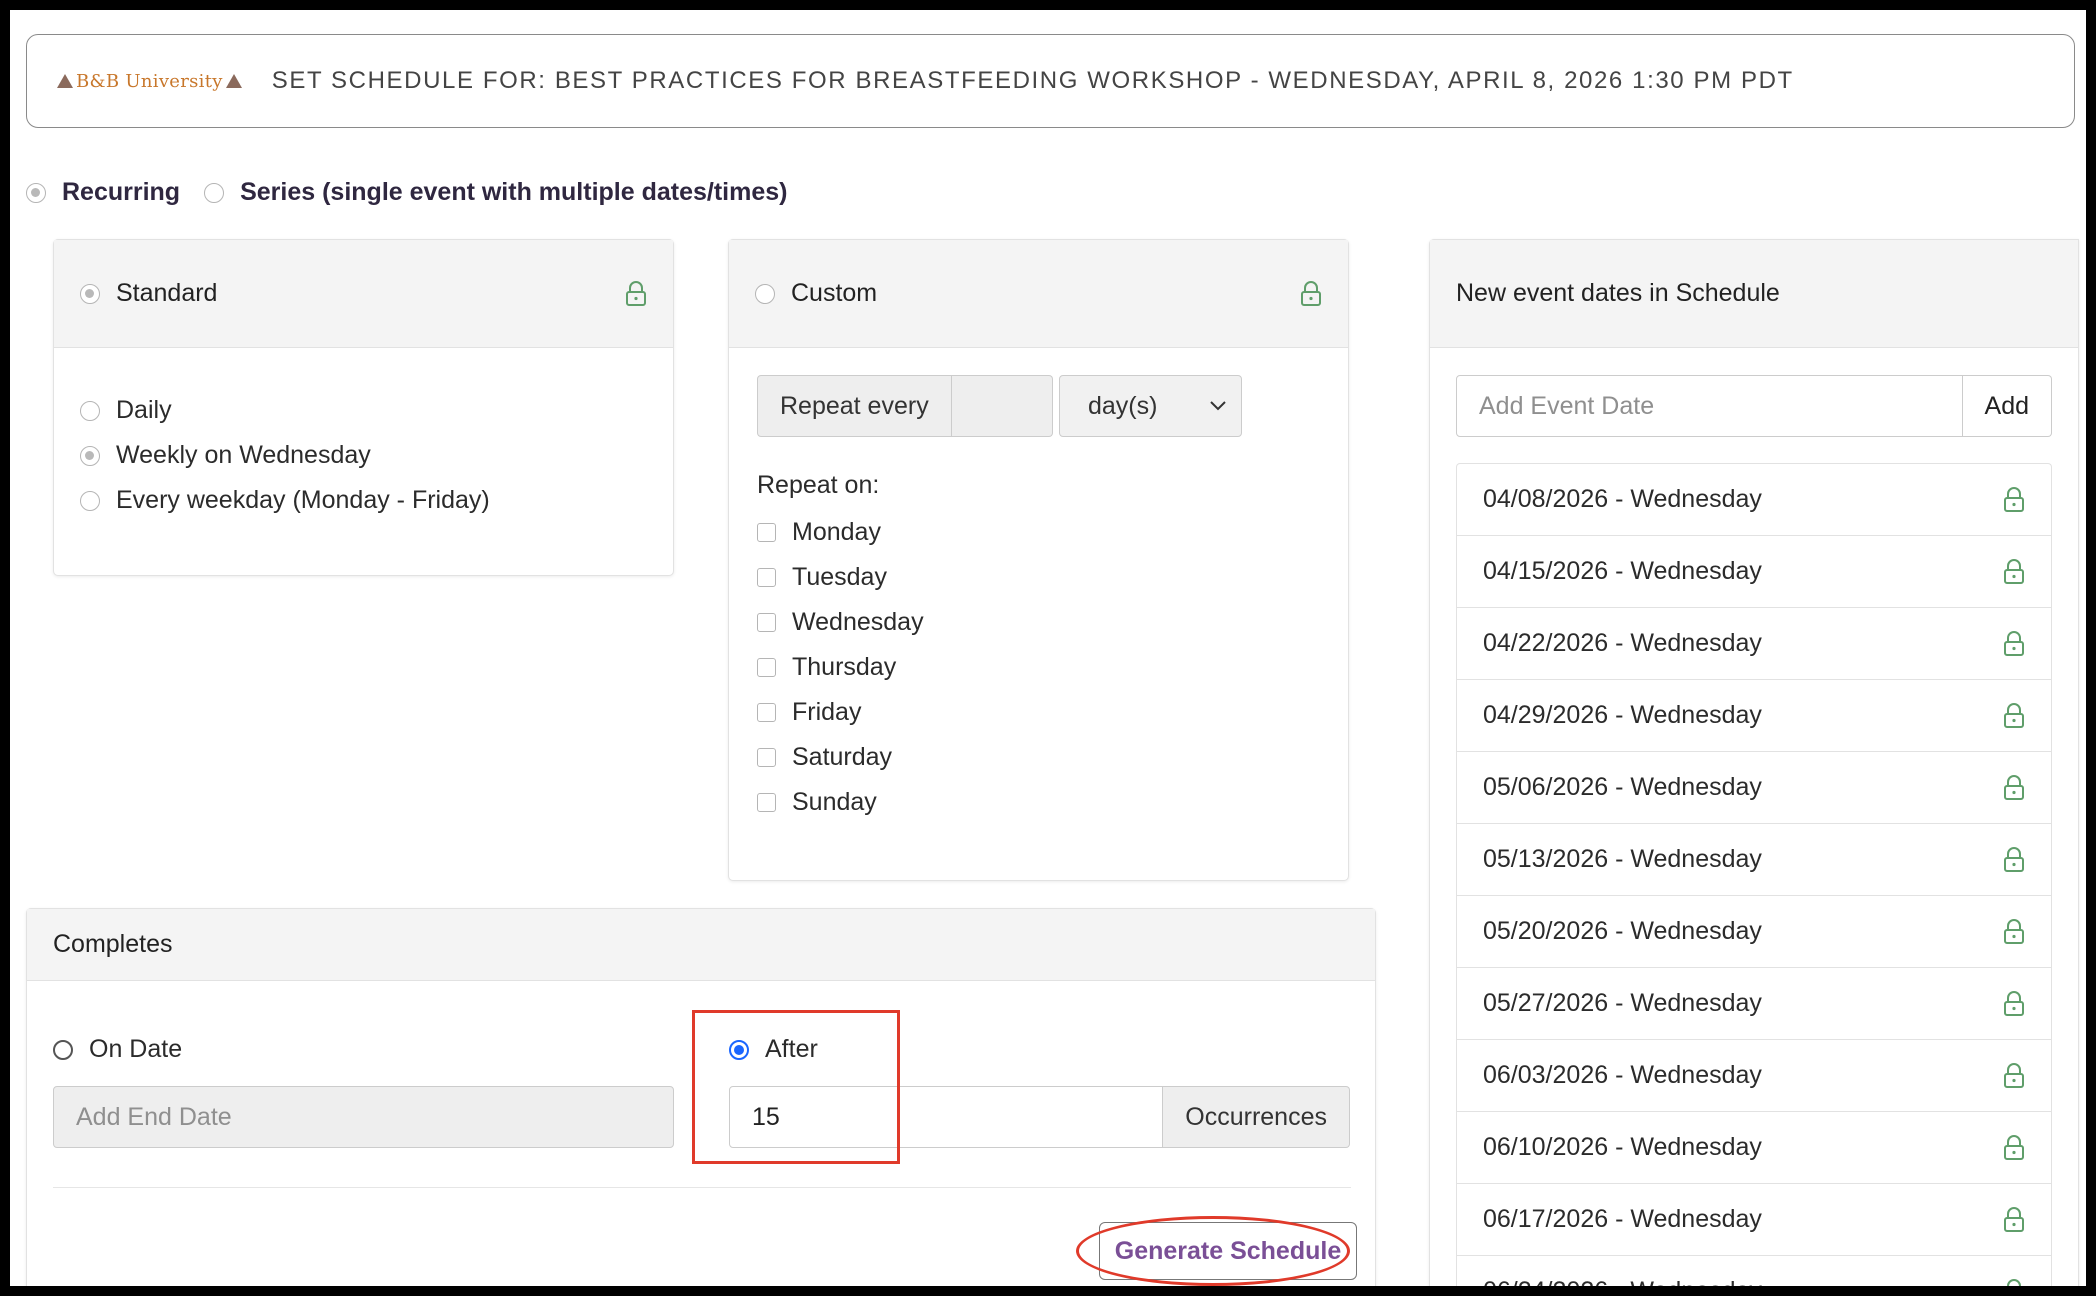 The height and width of the screenshot is (1296, 2096). I want to click on daily-label: Daily, so click(144, 410).